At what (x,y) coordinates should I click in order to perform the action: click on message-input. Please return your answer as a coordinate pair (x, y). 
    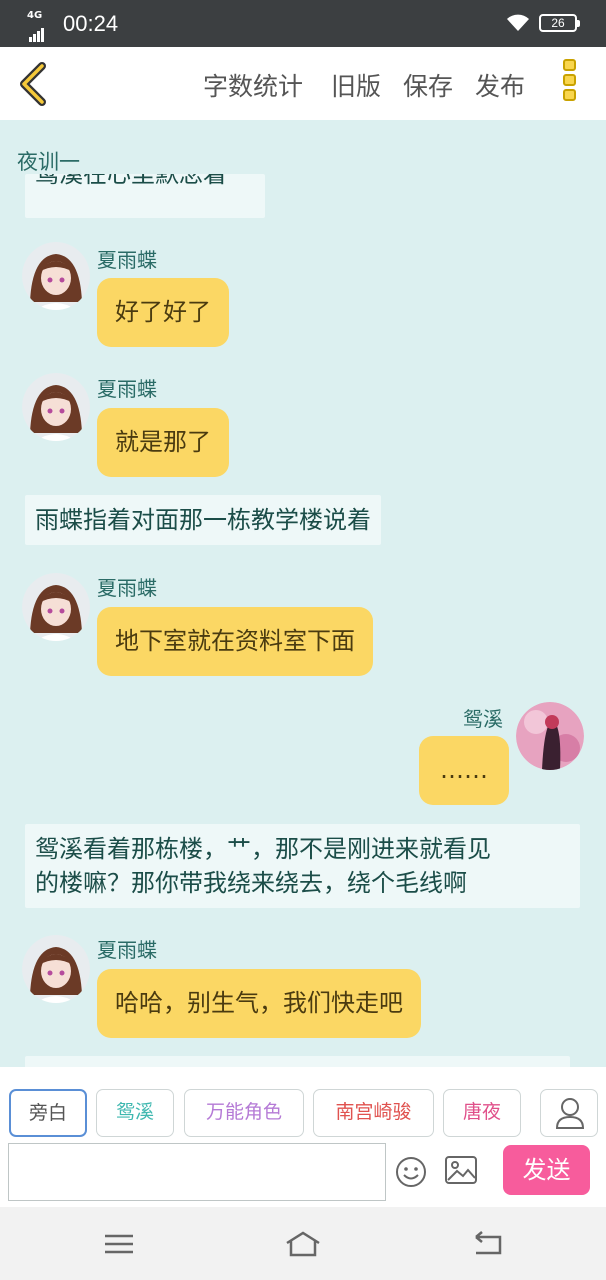
    Looking at the image, I should click on (197, 1172).